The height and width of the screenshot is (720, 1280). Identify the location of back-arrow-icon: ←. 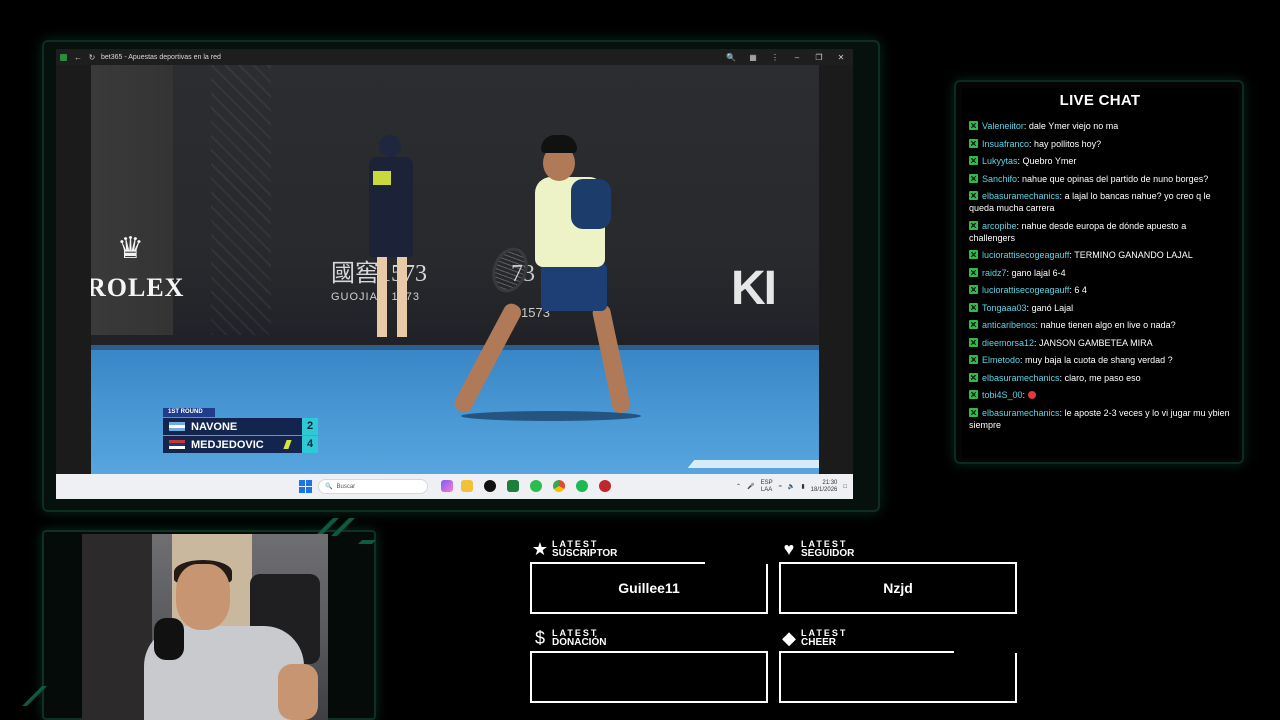
(78, 57).